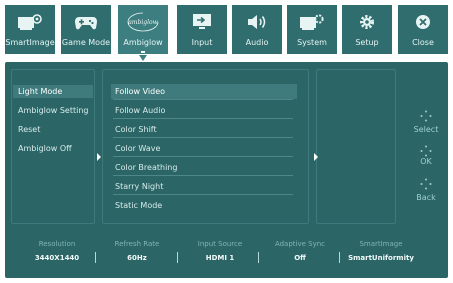 Image resolution: width=453 pixels, height=283 pixels. What do you see at coordinates (140, 110) in the screenshot?
I see `option-follow-audio: Follow Audio` at bounding box center [140, 110].